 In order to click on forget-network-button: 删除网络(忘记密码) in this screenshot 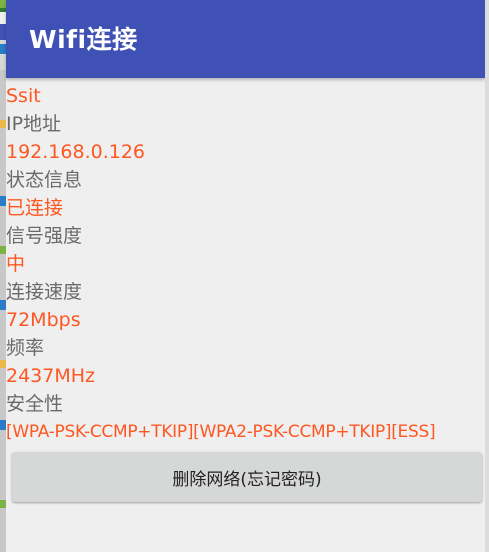, I will do `click(247, 477)`.